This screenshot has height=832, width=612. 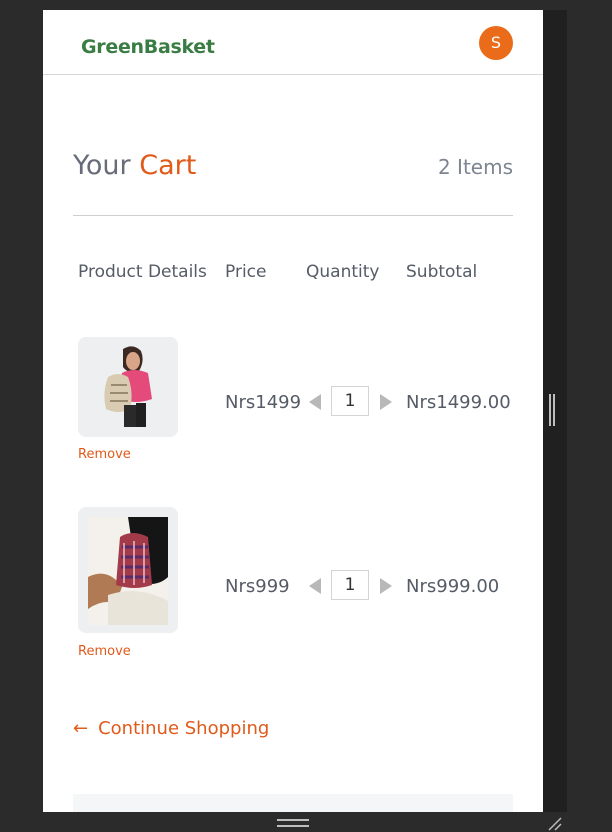 What do you see at coordinates (102, 165) in the screenshot?
I see `page-title-prefix: Your` at bounding box center [102, 165].